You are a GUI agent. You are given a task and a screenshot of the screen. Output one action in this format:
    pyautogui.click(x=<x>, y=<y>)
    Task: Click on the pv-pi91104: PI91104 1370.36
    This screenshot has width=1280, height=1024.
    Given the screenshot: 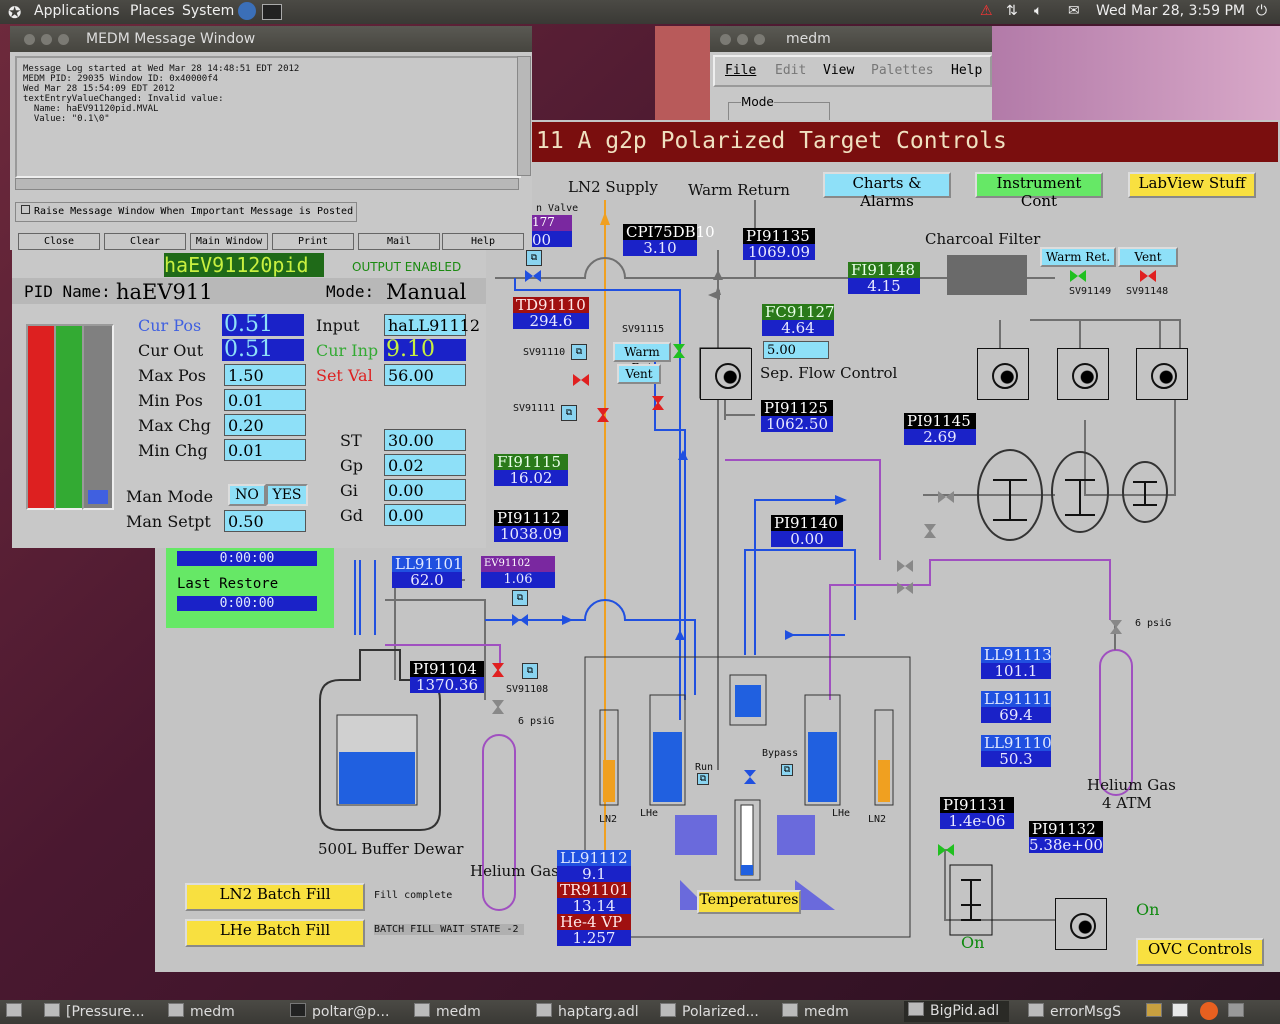 What is the action you would take?
    pyautogui.click(x=447, y=677)
    